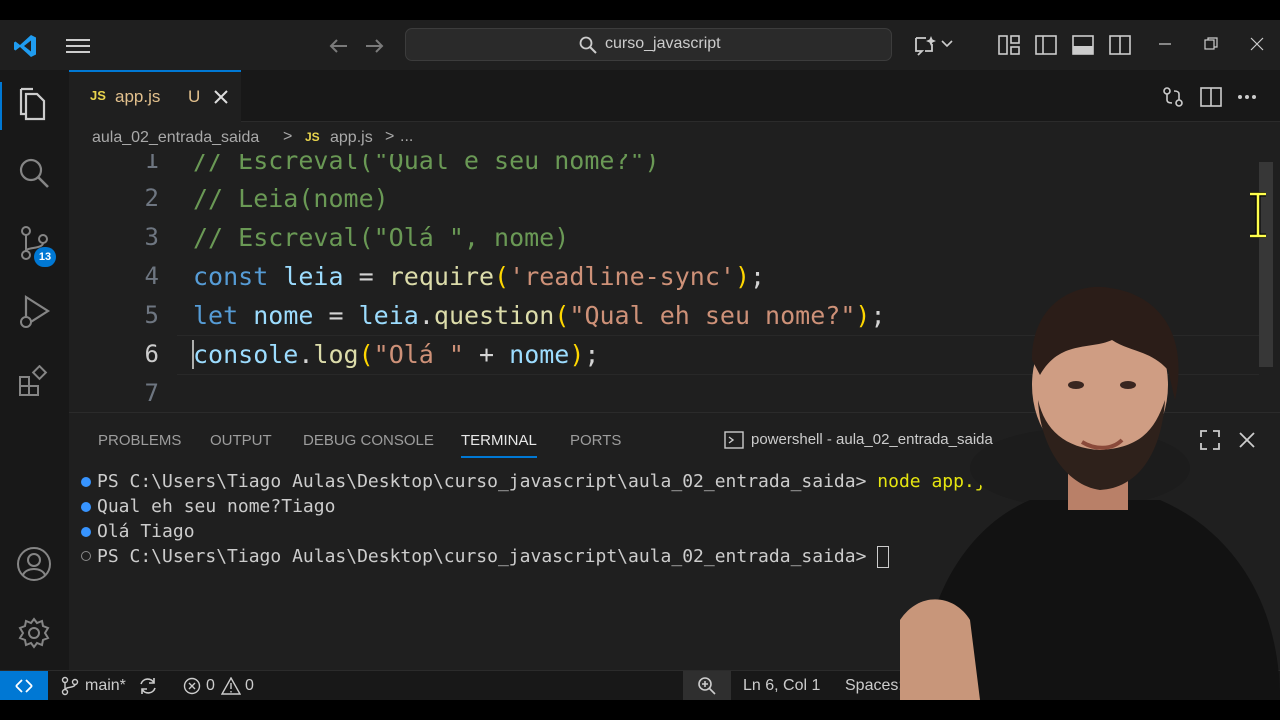 The height and width of the screenshot is (720, 1280). Describe the element at coordinates (34, 104) in the screenshot. I see `explorer-icon` at that location.